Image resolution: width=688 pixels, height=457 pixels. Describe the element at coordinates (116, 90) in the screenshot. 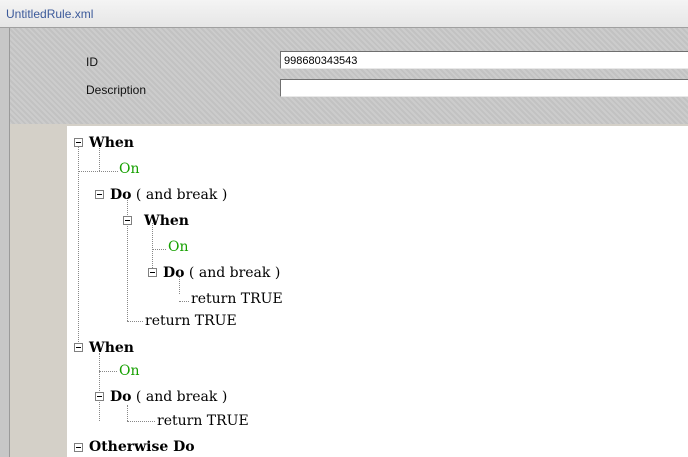

I see `description-label: Description` at that location.